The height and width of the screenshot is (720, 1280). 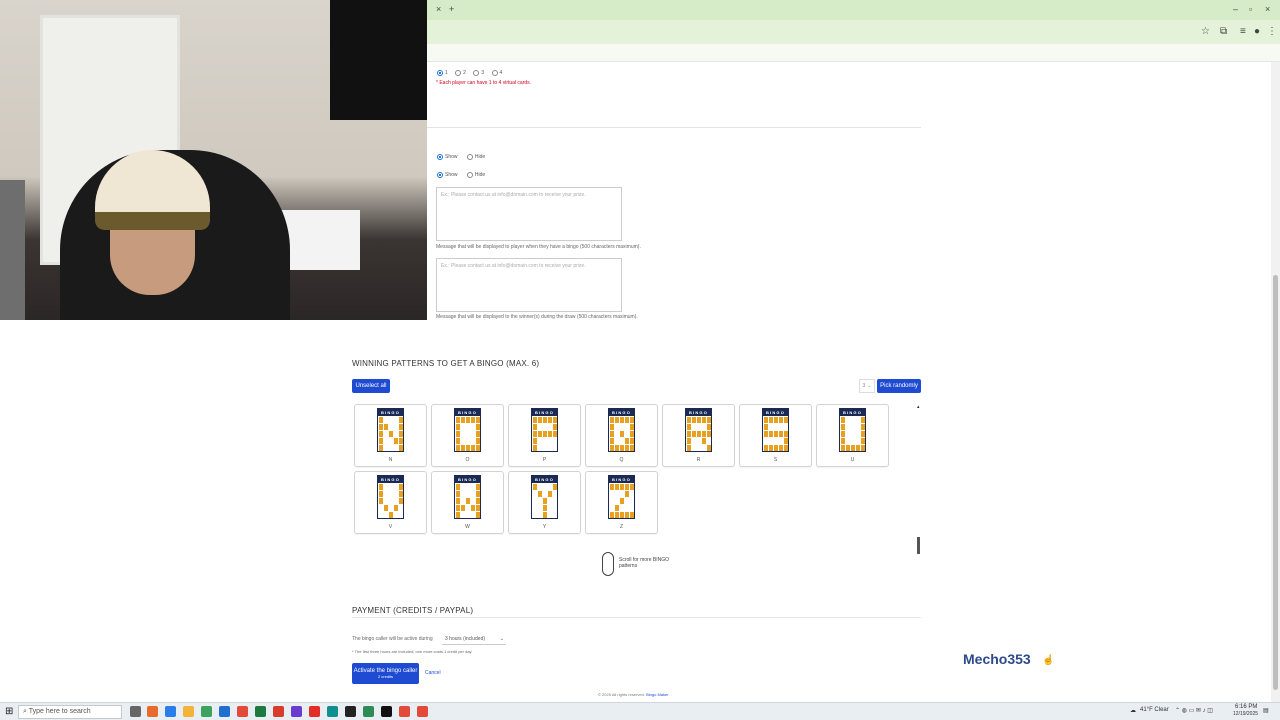 What do you see at coordinates (918, 407) in the screenshot?
I see `scroll-up-icon: ▴` at bounding box center [918, 407].